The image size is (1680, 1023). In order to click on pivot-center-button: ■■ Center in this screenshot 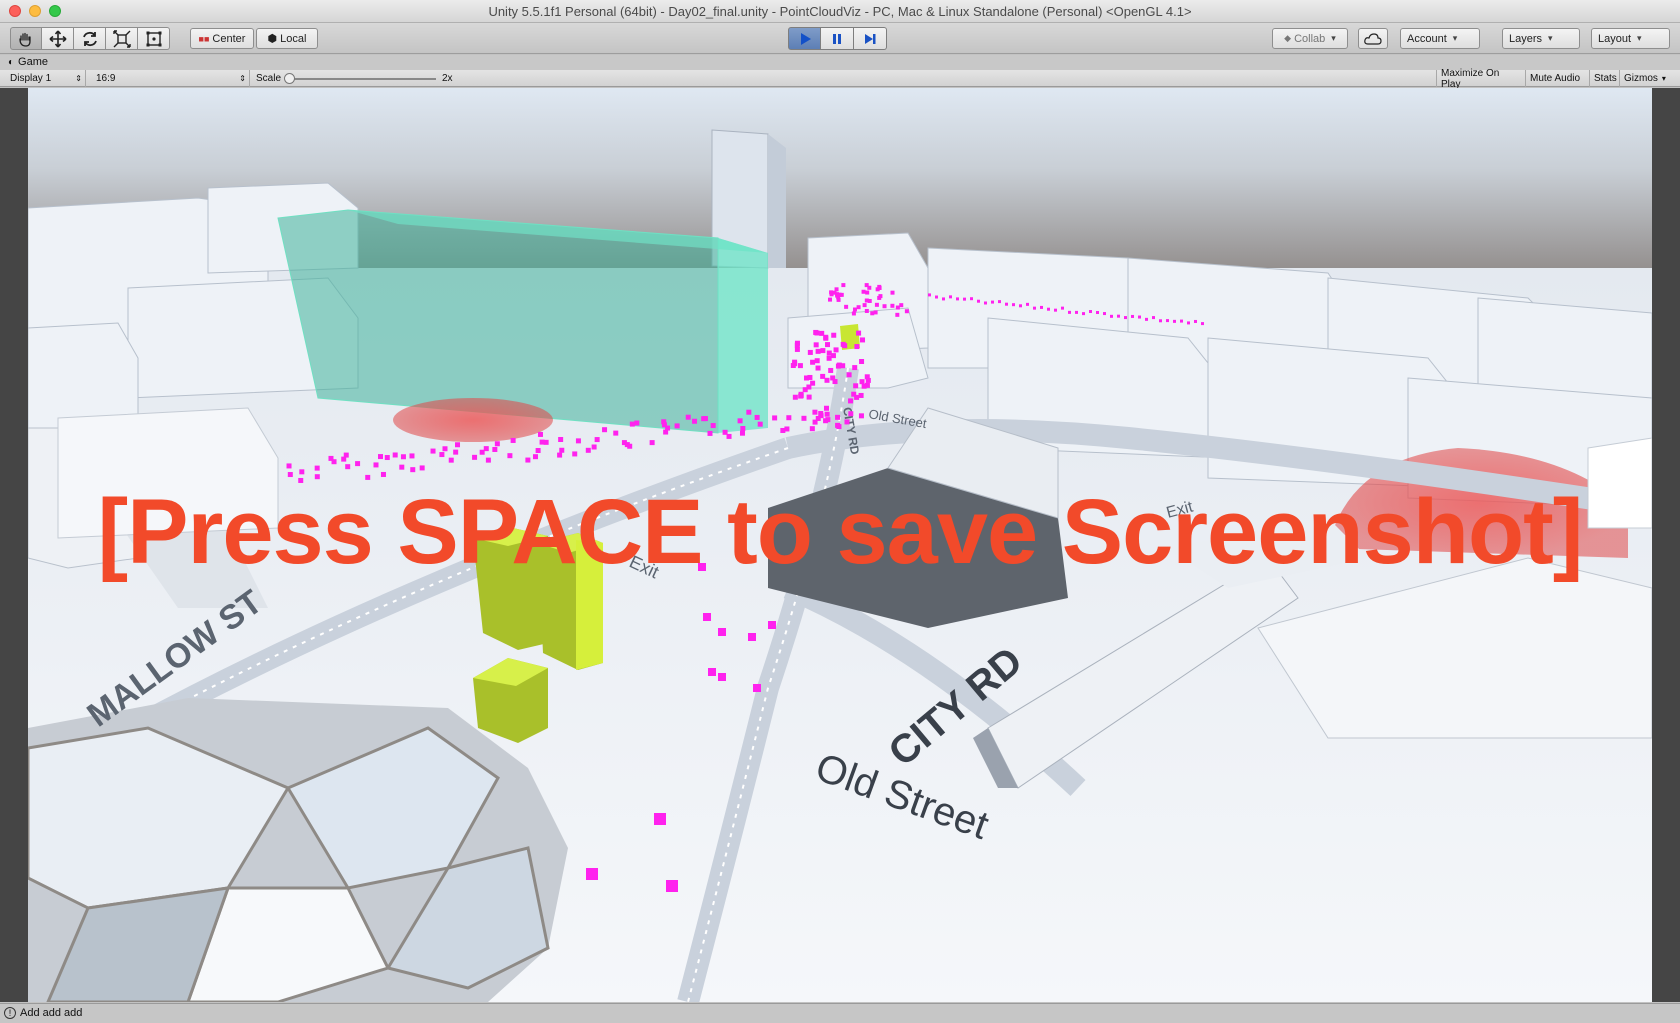, I will do `click(222, 38)`.